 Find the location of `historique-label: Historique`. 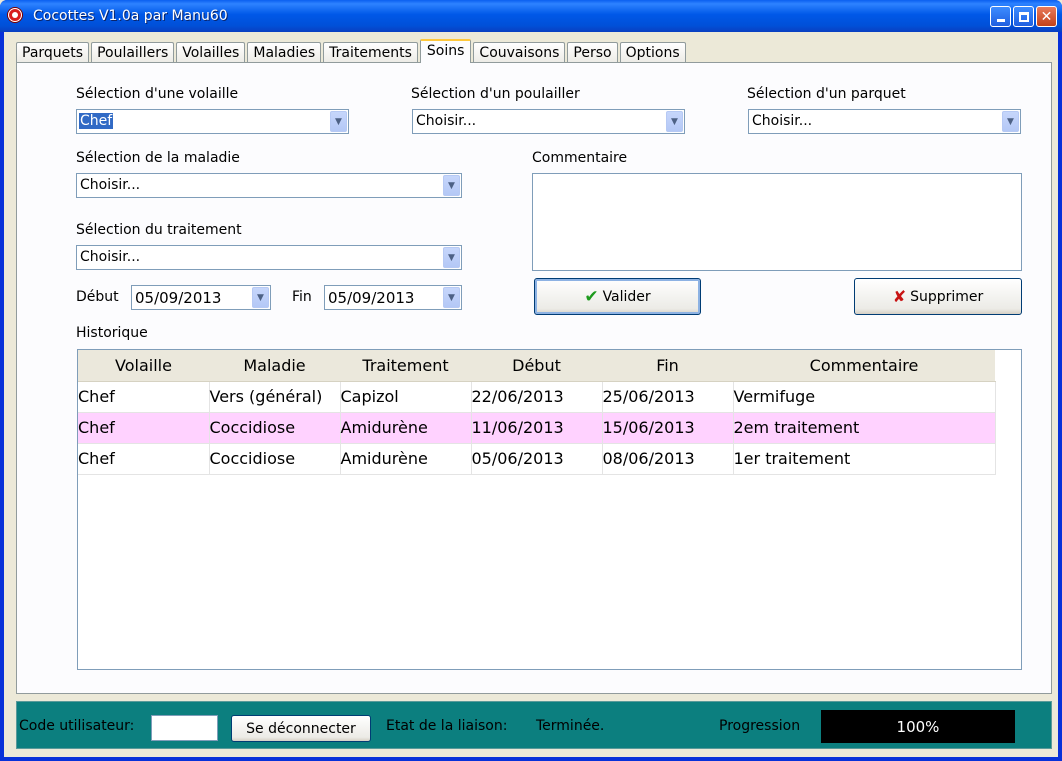

historique-label: Historique is located at coordinates (112, 333).